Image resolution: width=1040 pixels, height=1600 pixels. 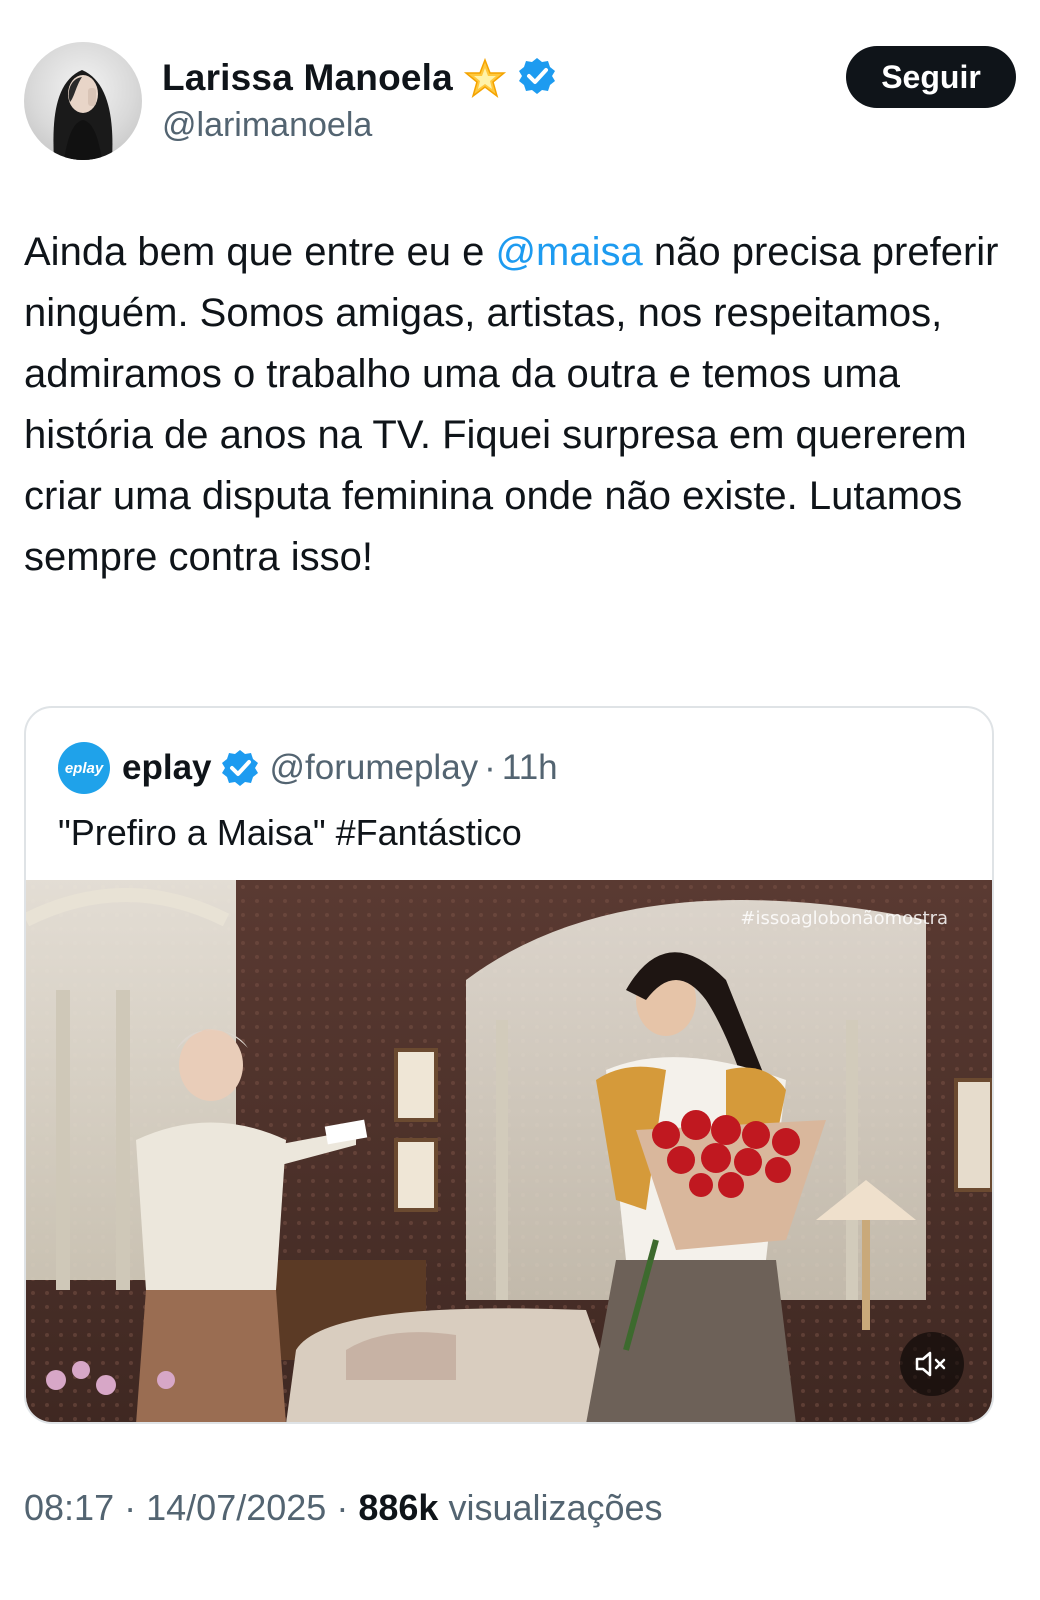 What do you see at coordinates (555, 1507) in the screenshot?
I see `views-label: visualizações` at bounding box center [555, 1507].